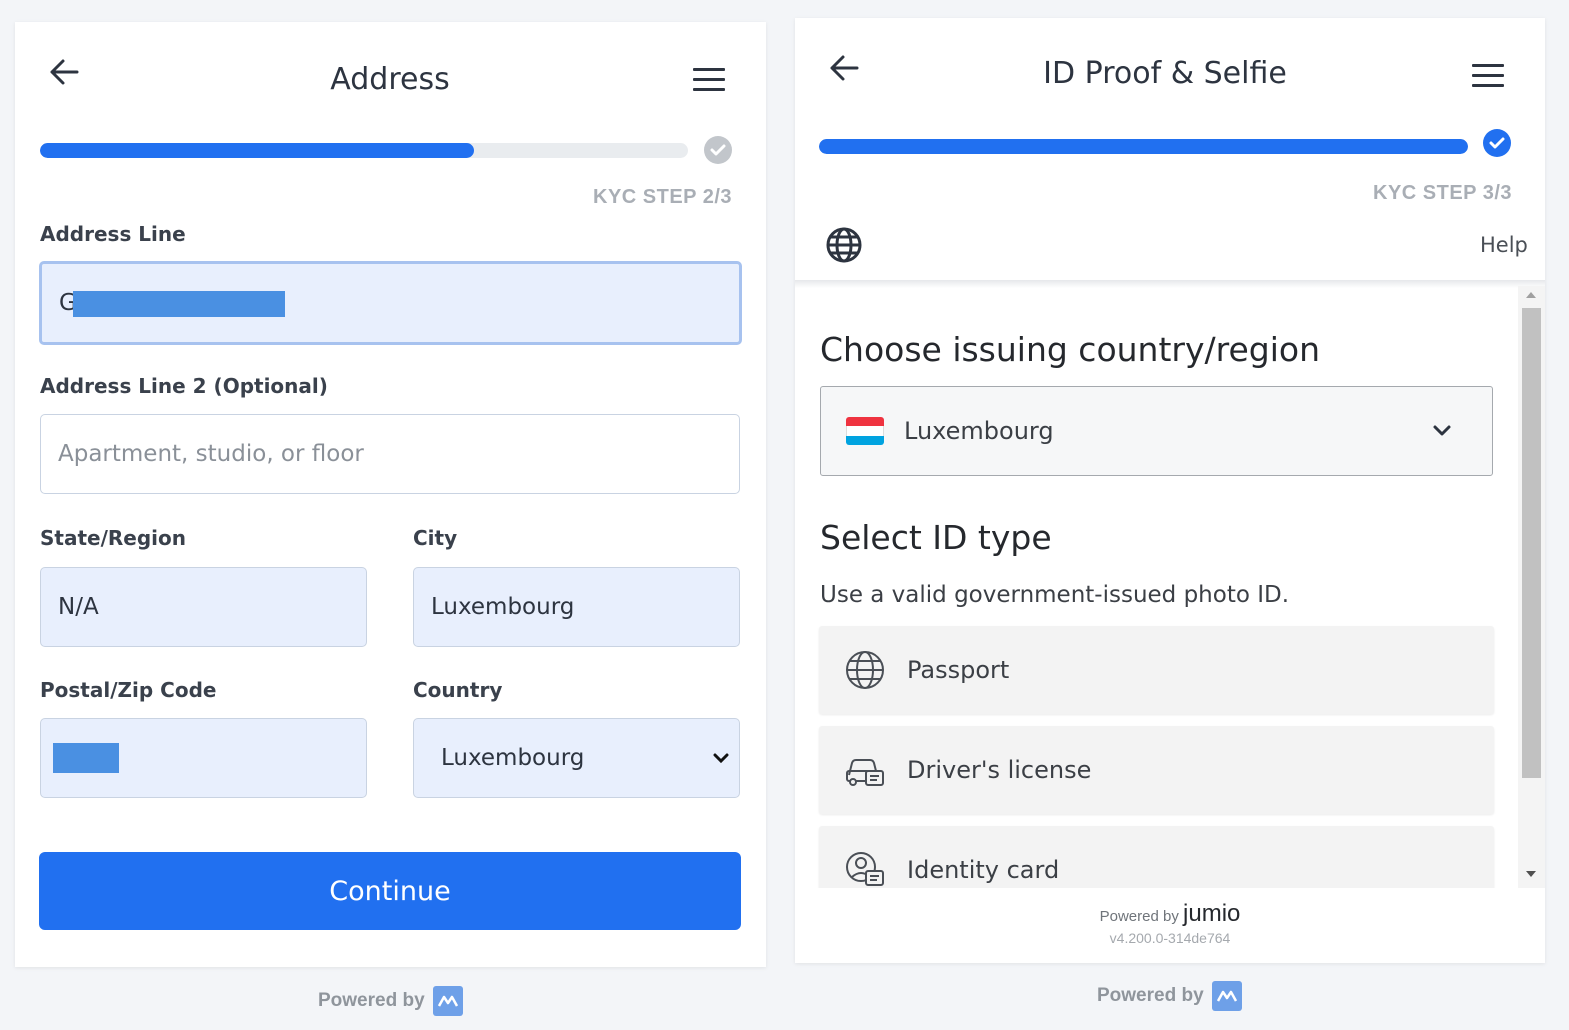 This screenshot has width=1569, height=1030. What do you see at coordinates (1156, 770) in the screenshot?
I see `id-option-drivers-license: Driver's license` at bounding box center [1156, 770].